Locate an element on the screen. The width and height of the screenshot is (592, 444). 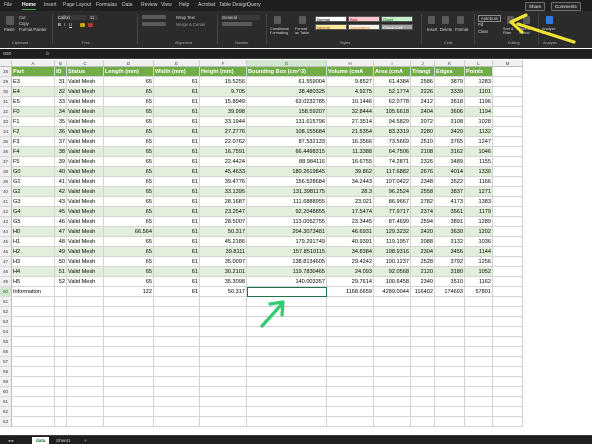
sheet-tab-bar: ◂ ▸ data Sheet1 + is located at coordinates (296, 439).